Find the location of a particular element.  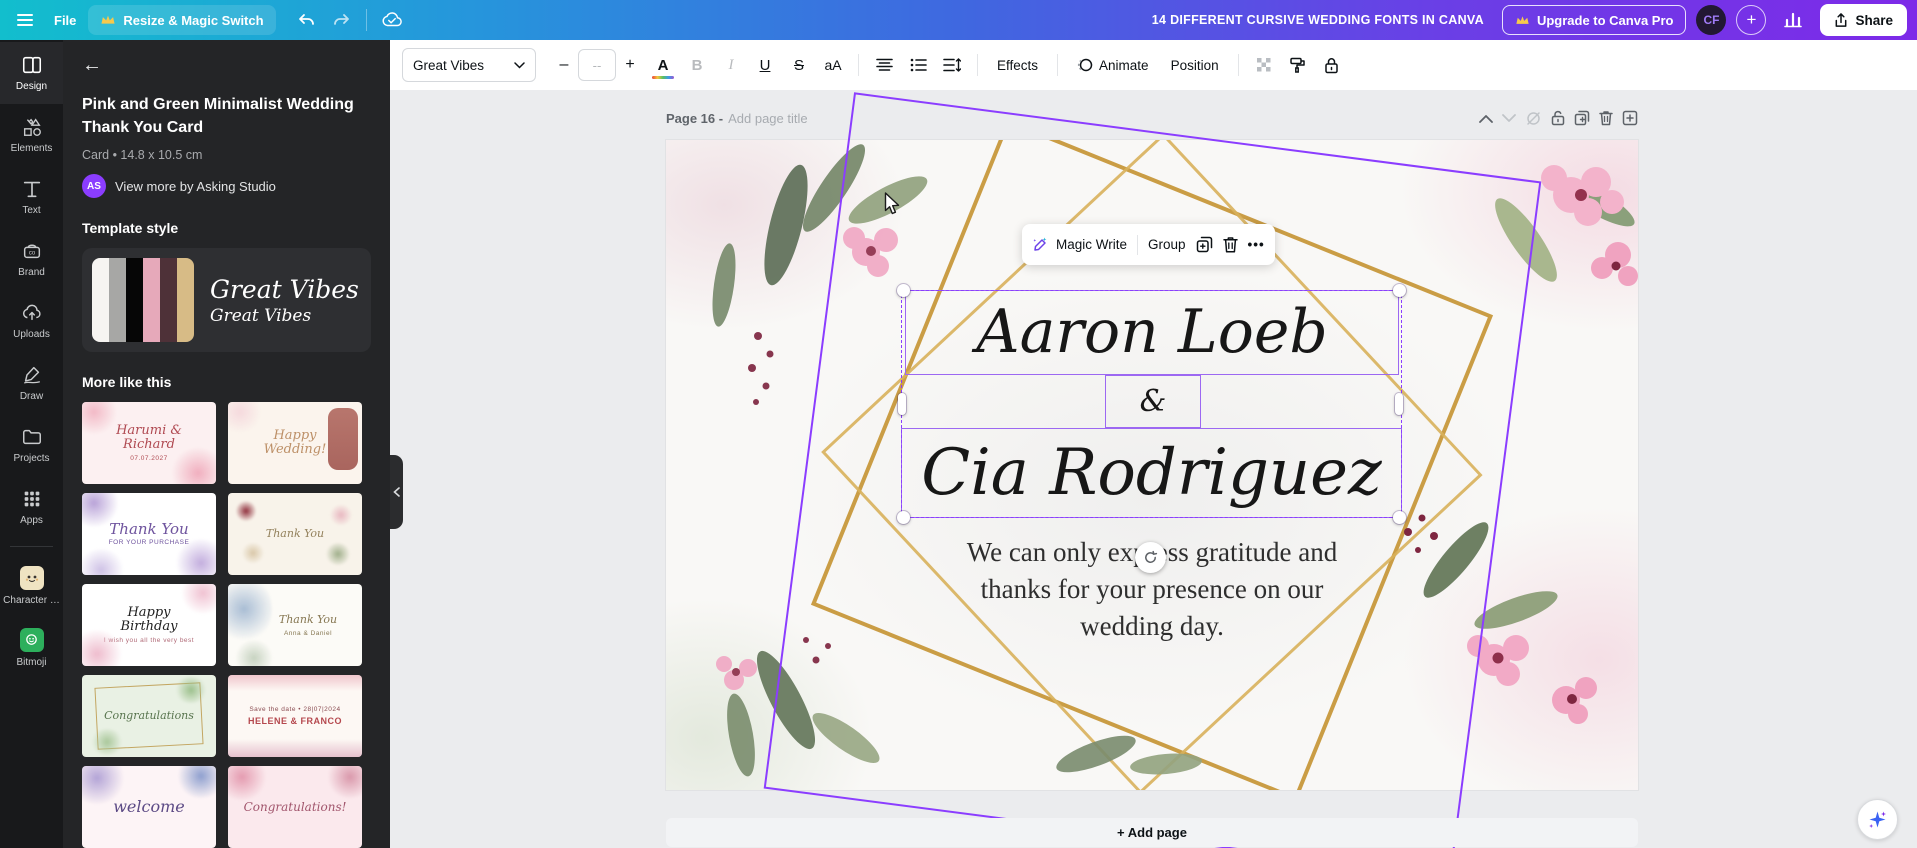

font-preview-primary: Great Vibes is located at coordinates (284, 289).